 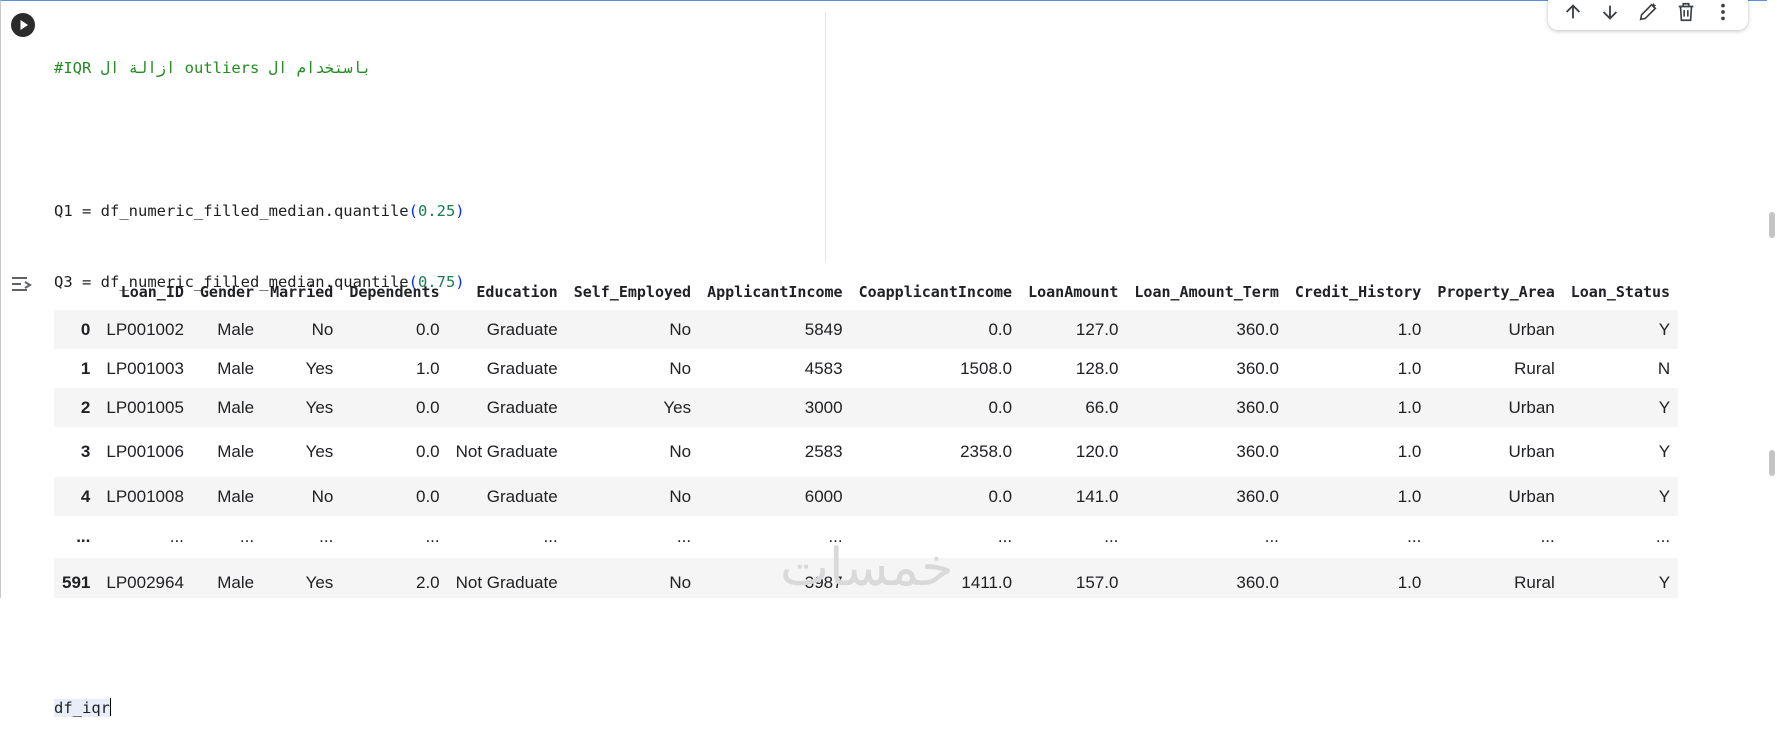 What do you see at coordinates (1097, 329) in the screenshot?
I see `table-cell: 127.0` at bounding box center [1097, 329].